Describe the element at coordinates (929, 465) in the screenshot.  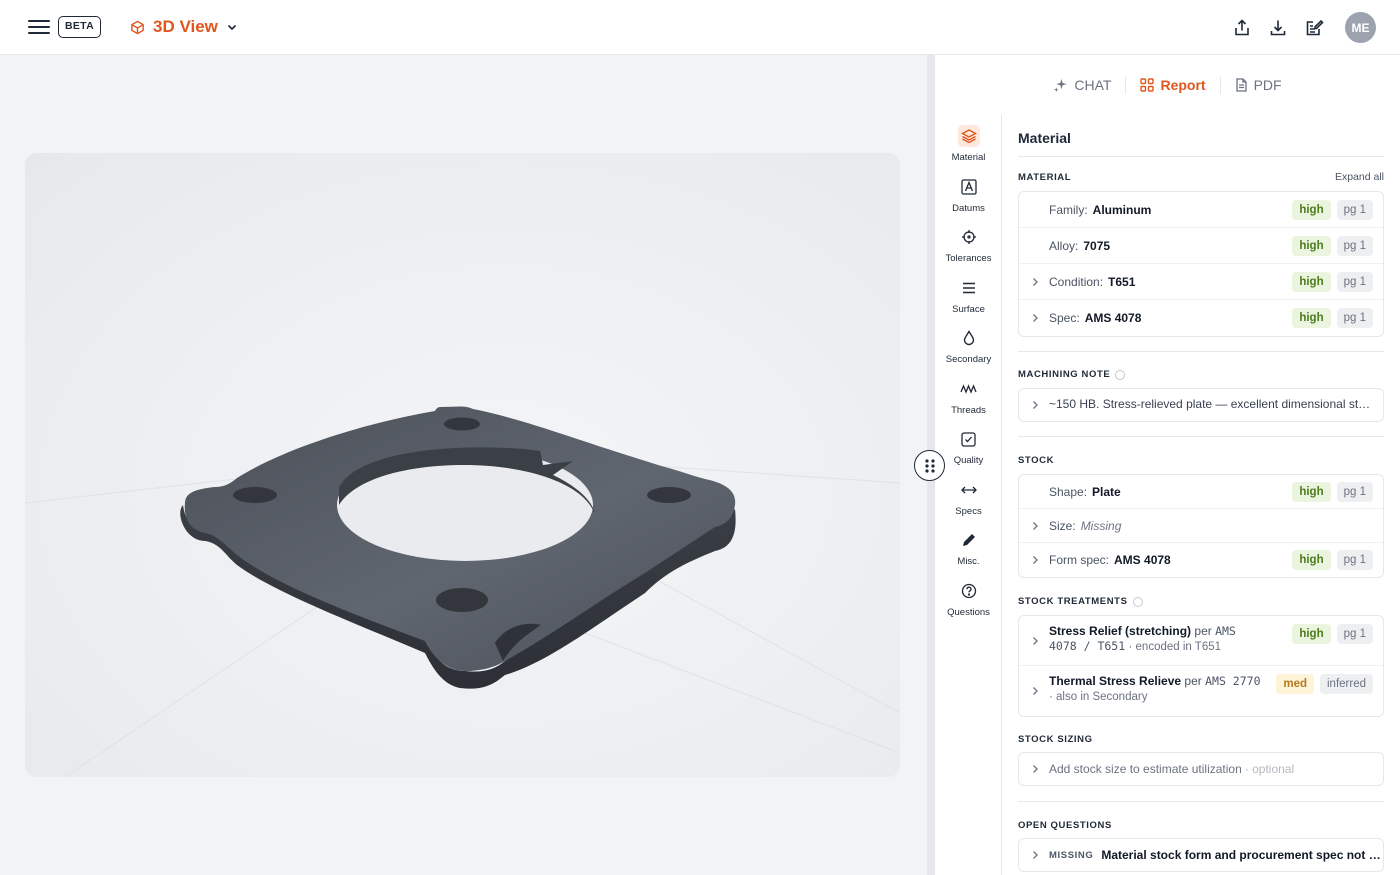
I see `drag-handle-icon` at that location.